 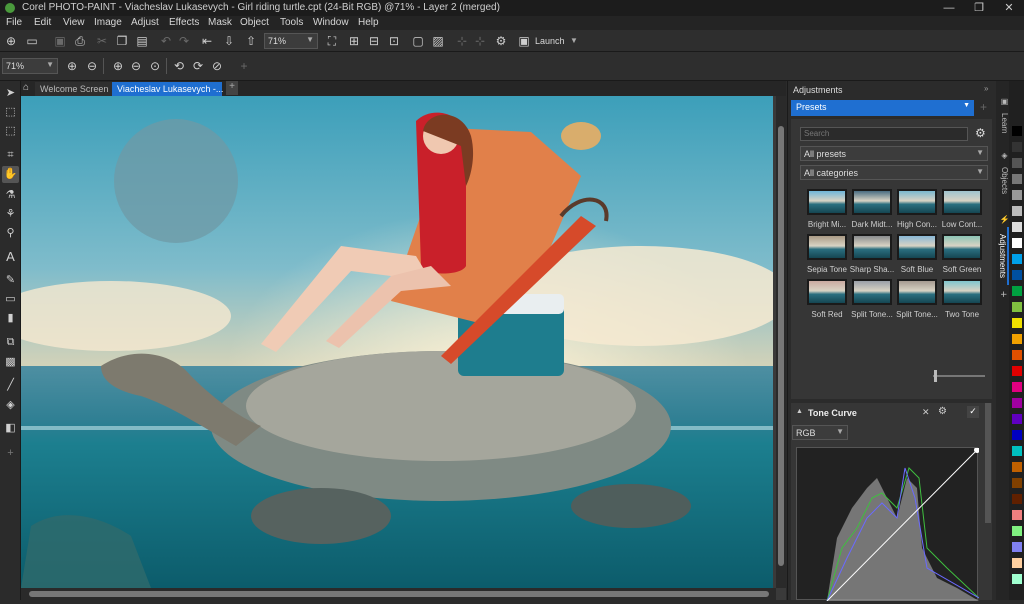 What do you see at coordinates (935, 376) in the screenshot?
I see `thumbnail-size-slider-handle` at bounding box center [935, 376].